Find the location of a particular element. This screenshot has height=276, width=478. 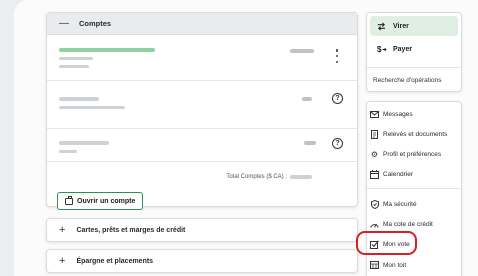

transfer-icon is located at coordinates (381, 26).